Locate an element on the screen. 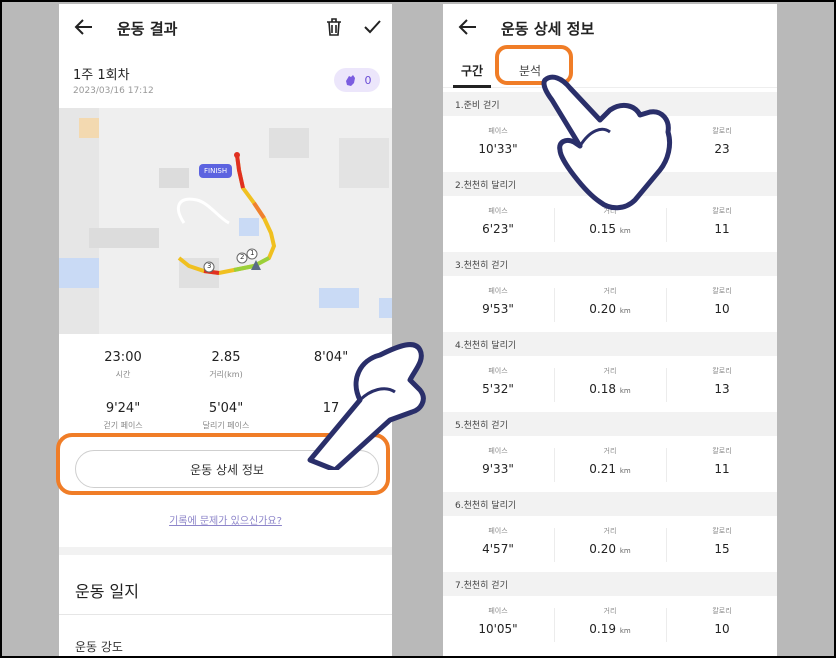 The image size is (836, 658). segment-pace: 페이스 9'53" is located at coordinates (498, 301).